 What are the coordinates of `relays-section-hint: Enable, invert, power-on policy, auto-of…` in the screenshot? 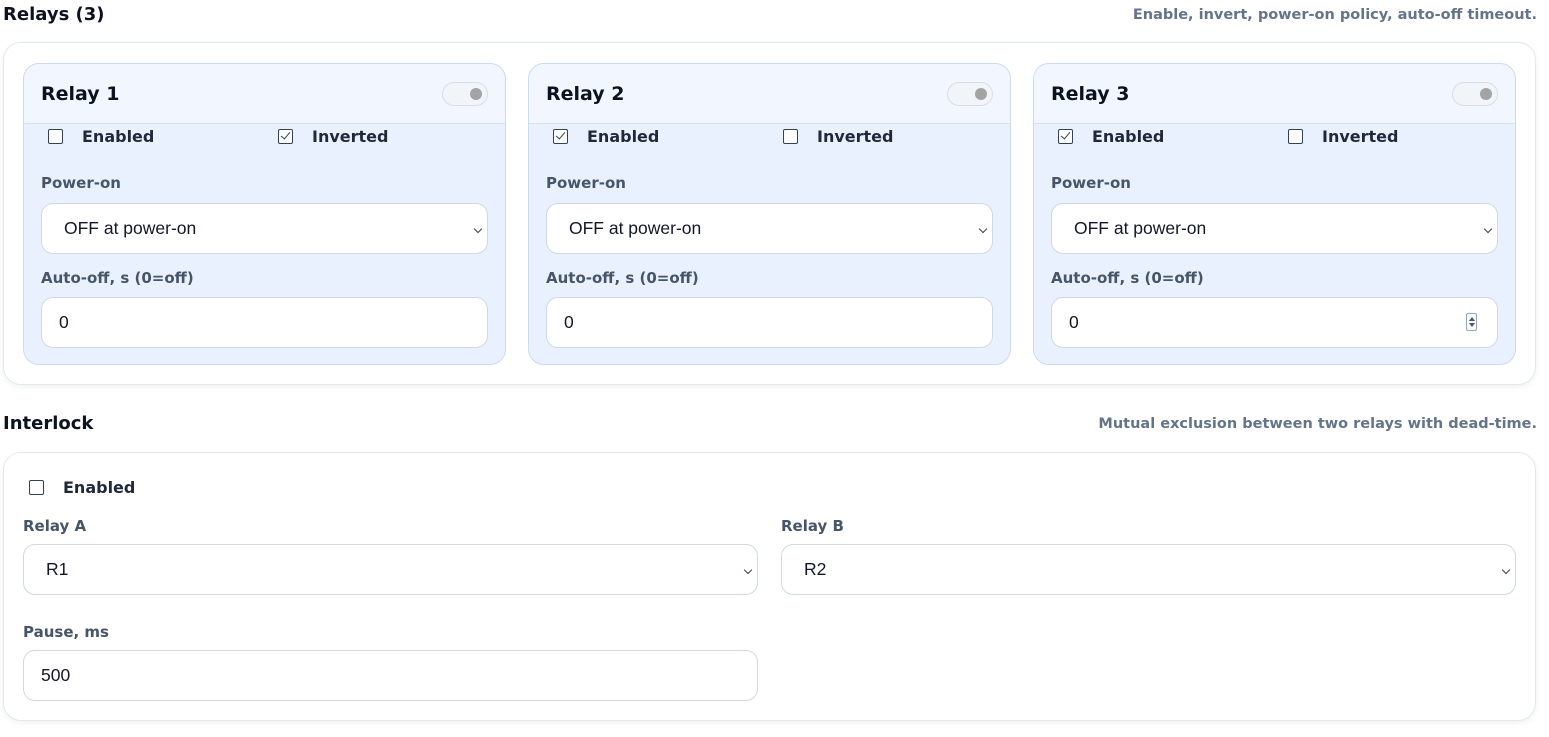 It's located at (1334, 14).